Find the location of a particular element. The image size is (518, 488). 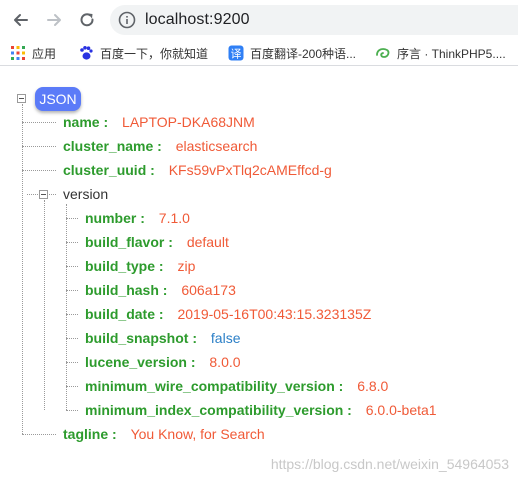

json-value: 6.0.0-beta1 is located at coordinates (401, 410).